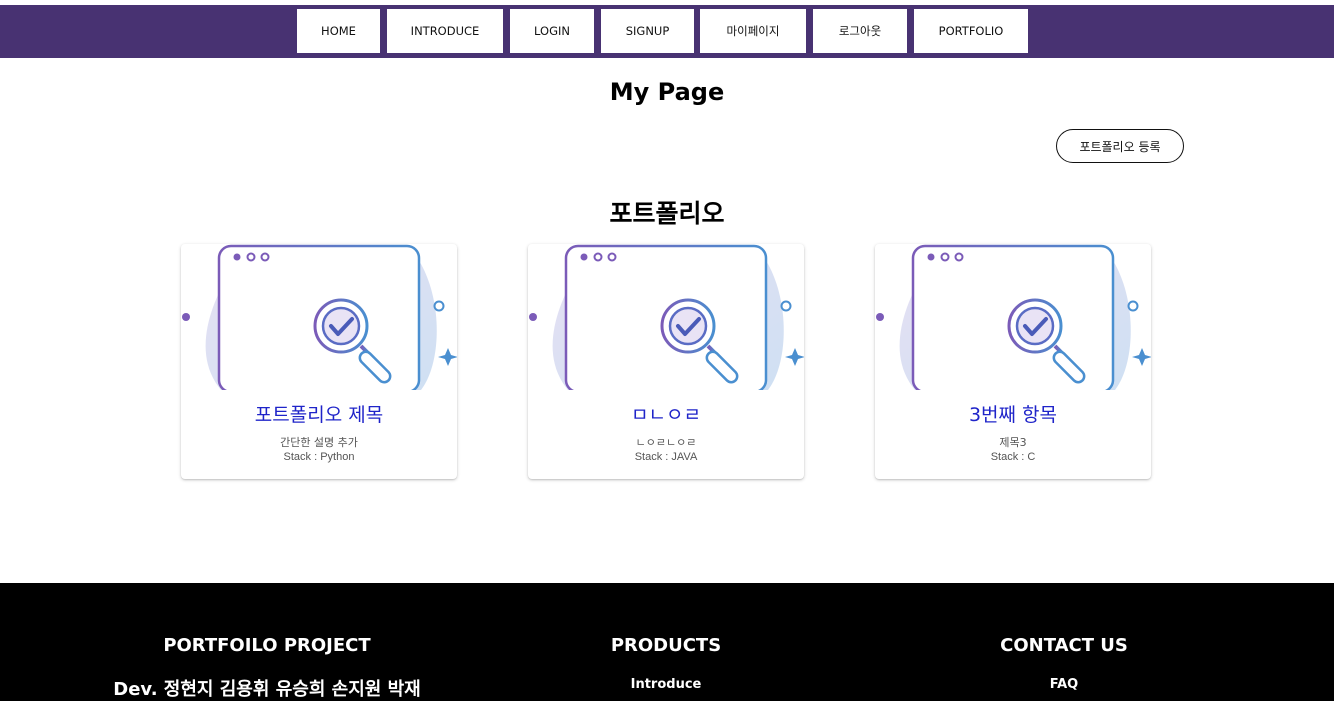 The image size is (1334, 701). I want to click on nav-mypage-button: 마이페이지, so click(753, 31).